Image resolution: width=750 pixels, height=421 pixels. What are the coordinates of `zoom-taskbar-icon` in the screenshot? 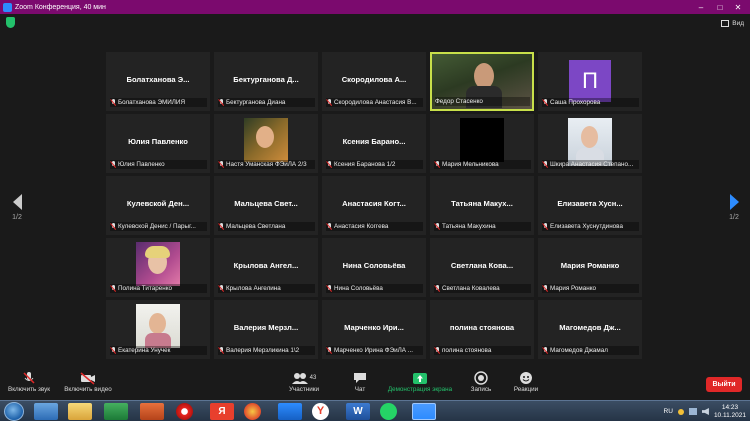 It's located at (424, 411).